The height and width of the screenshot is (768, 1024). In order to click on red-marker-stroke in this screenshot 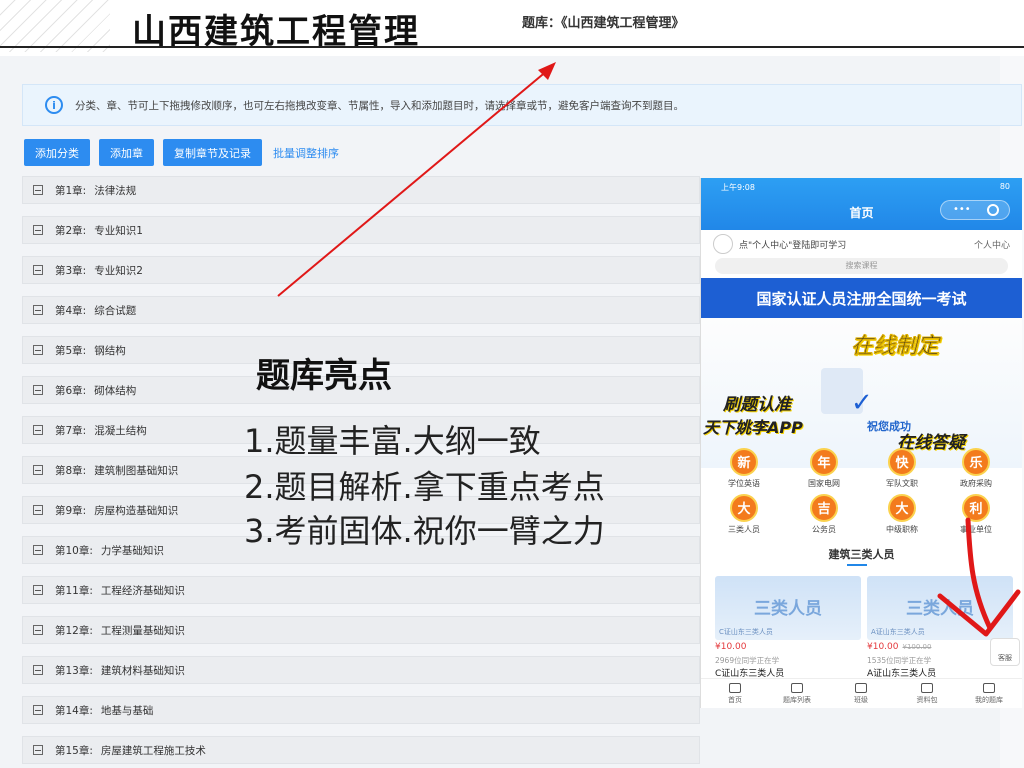, I will do `click(979, 574)`.